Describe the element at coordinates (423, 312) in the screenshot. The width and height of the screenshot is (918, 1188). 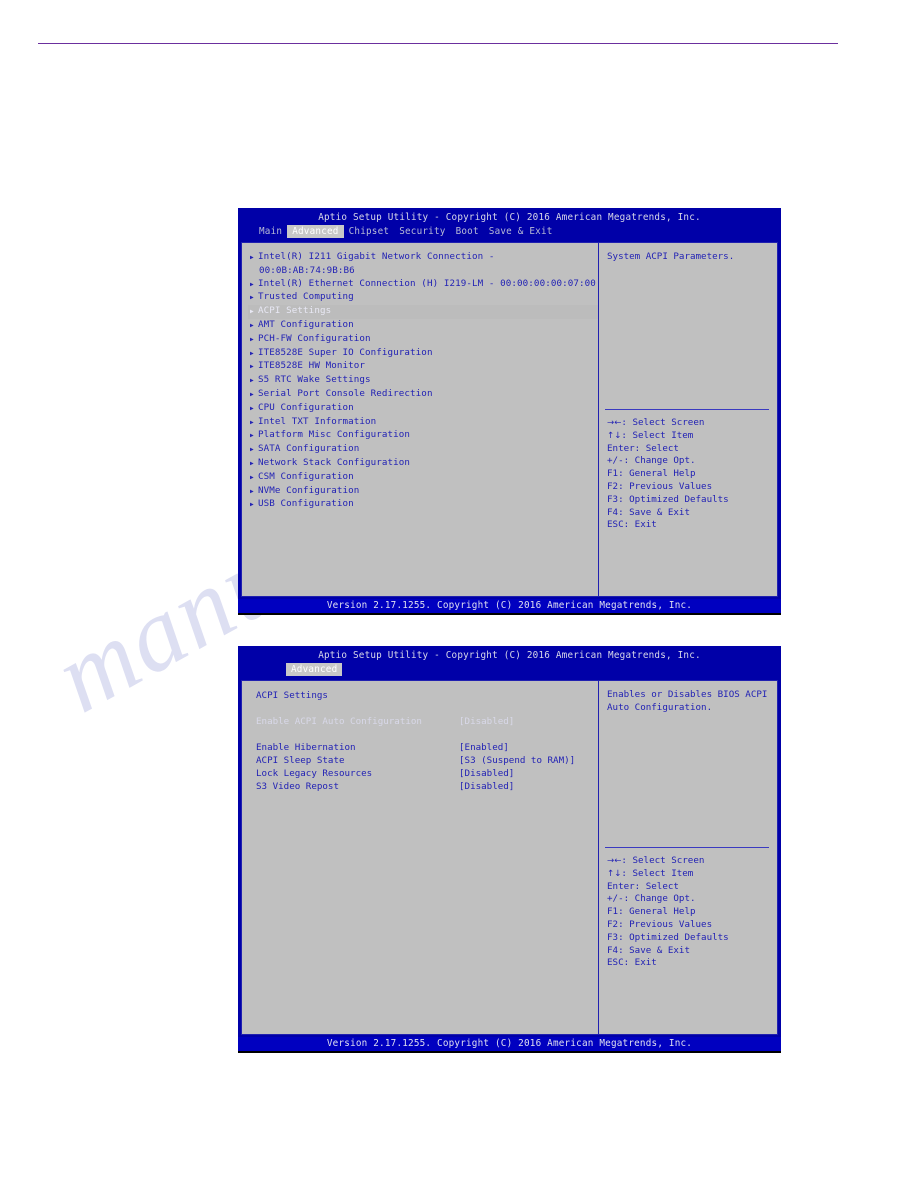
I see `menu-item-acpi-settings: ▶ ACPI Settings` at that location.